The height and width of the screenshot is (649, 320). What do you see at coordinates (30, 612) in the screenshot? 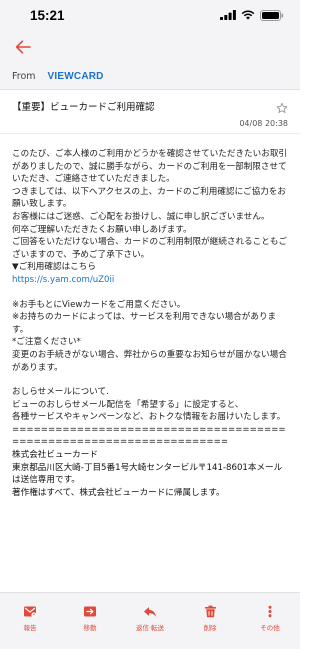
I see `report-icon` at bounding box center [30, 612].